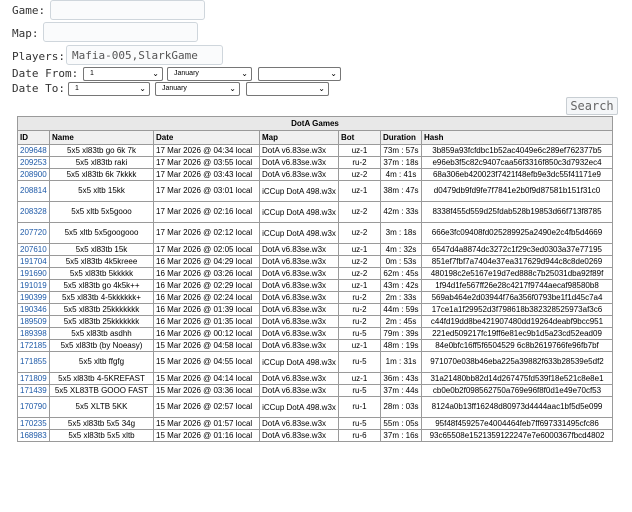 The width and height of the screenshot is (632, 512). What do you see at coordinates (101, 162) in the screenshot?
I see `game-name: 5x5 xl83tb raki` at bounding box center [101, 162].